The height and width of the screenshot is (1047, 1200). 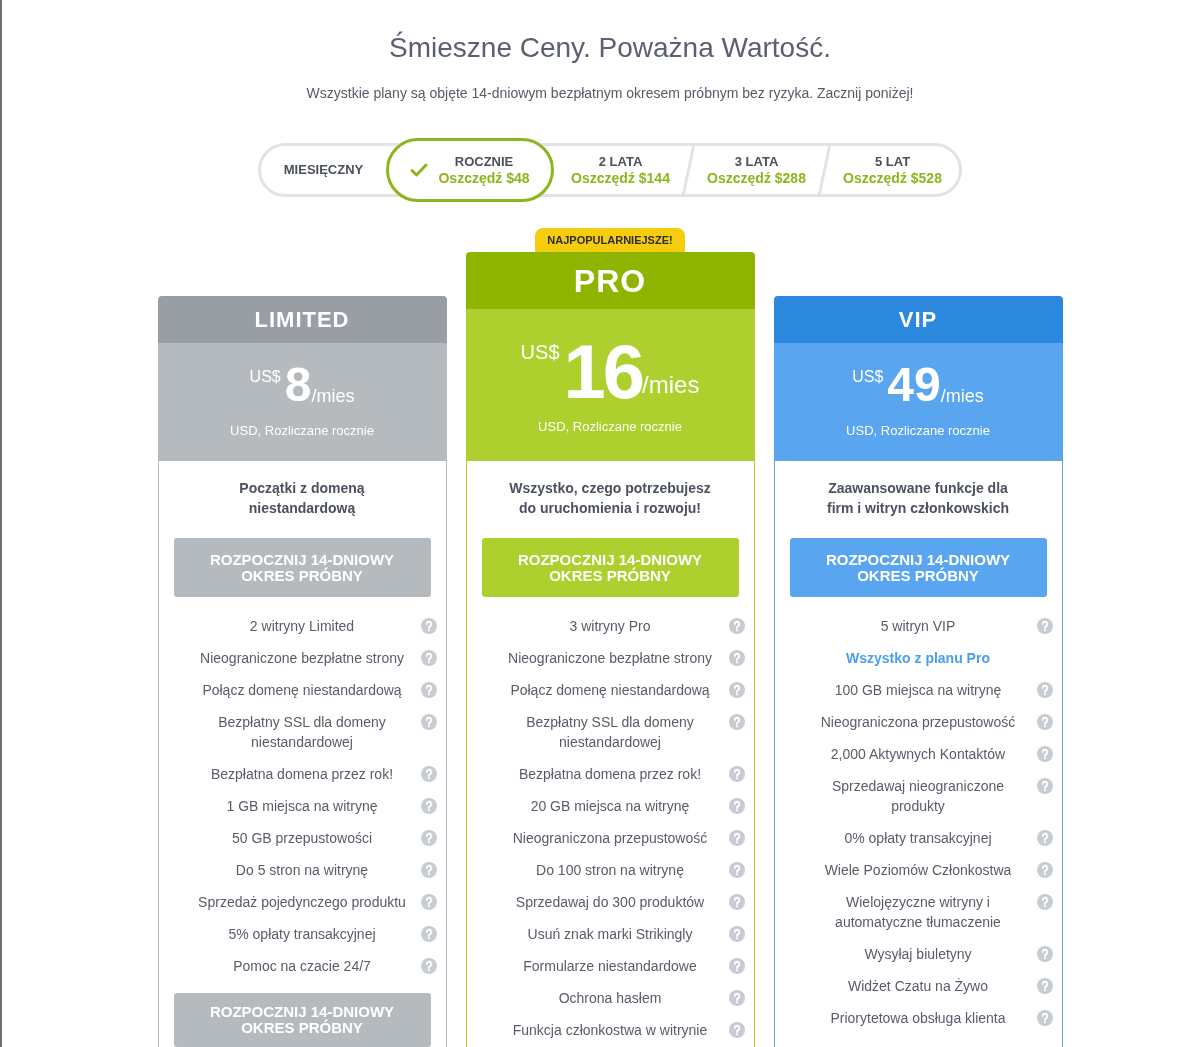 I want to click on feature-text: 3 witryny Pro, so click(x=610, y=626).